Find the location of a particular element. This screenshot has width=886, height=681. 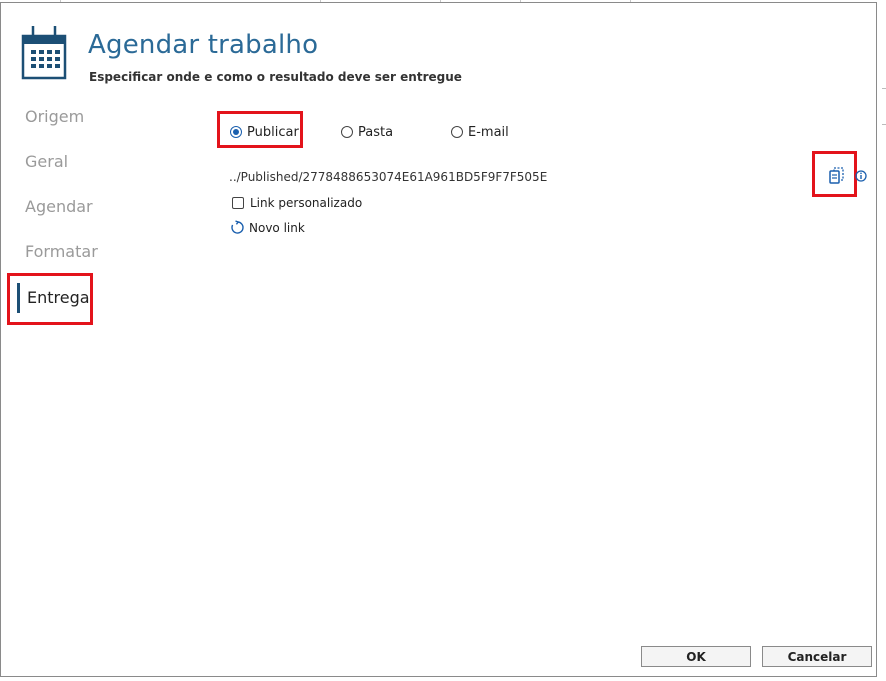

radio-email: E-mail is located at coordinates (480, 132).